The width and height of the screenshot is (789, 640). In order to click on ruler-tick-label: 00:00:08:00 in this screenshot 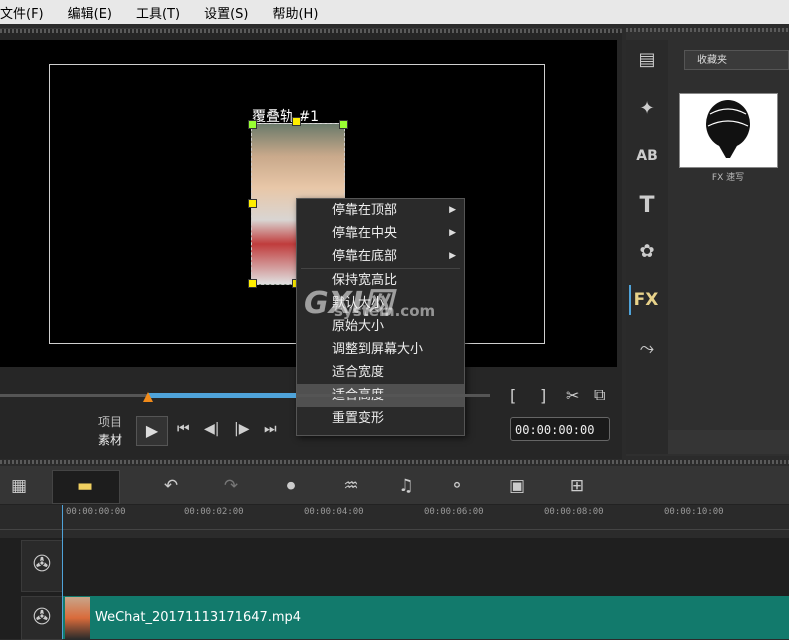, I will do `click(574, 512)`.